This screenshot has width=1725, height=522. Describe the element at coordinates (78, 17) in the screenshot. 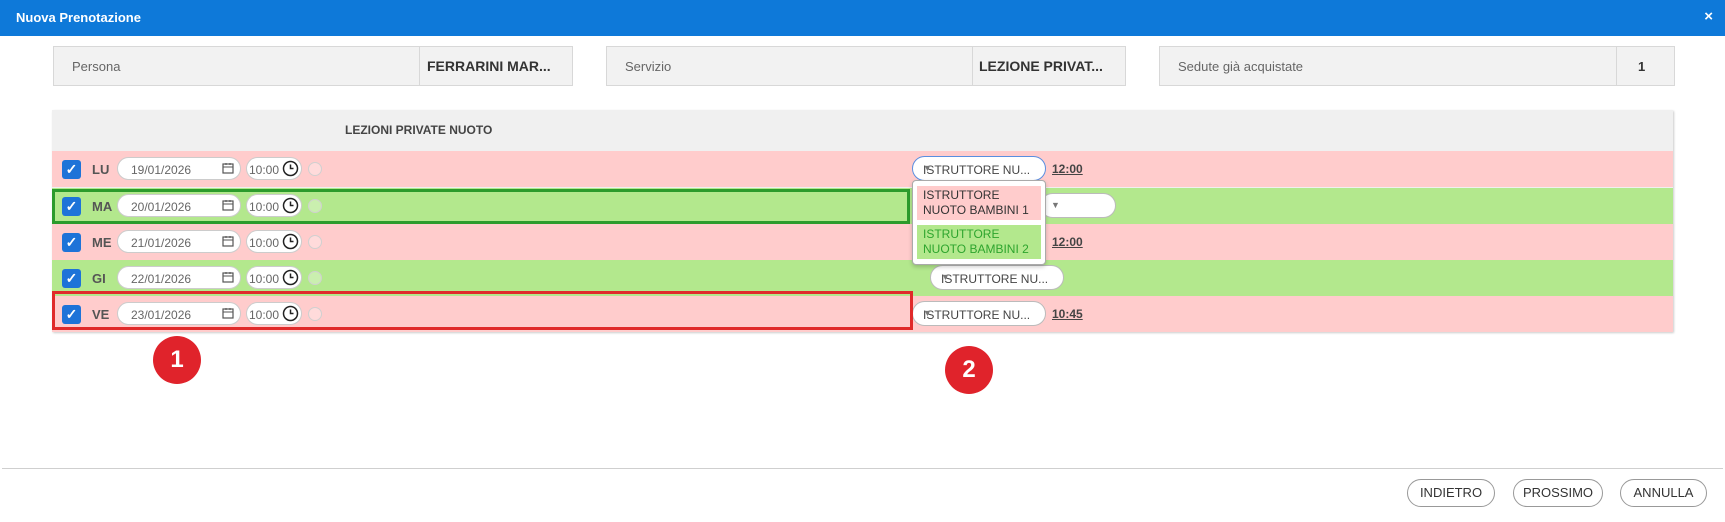

I see `dialog-title: Nuova Prenotazione` at that location.